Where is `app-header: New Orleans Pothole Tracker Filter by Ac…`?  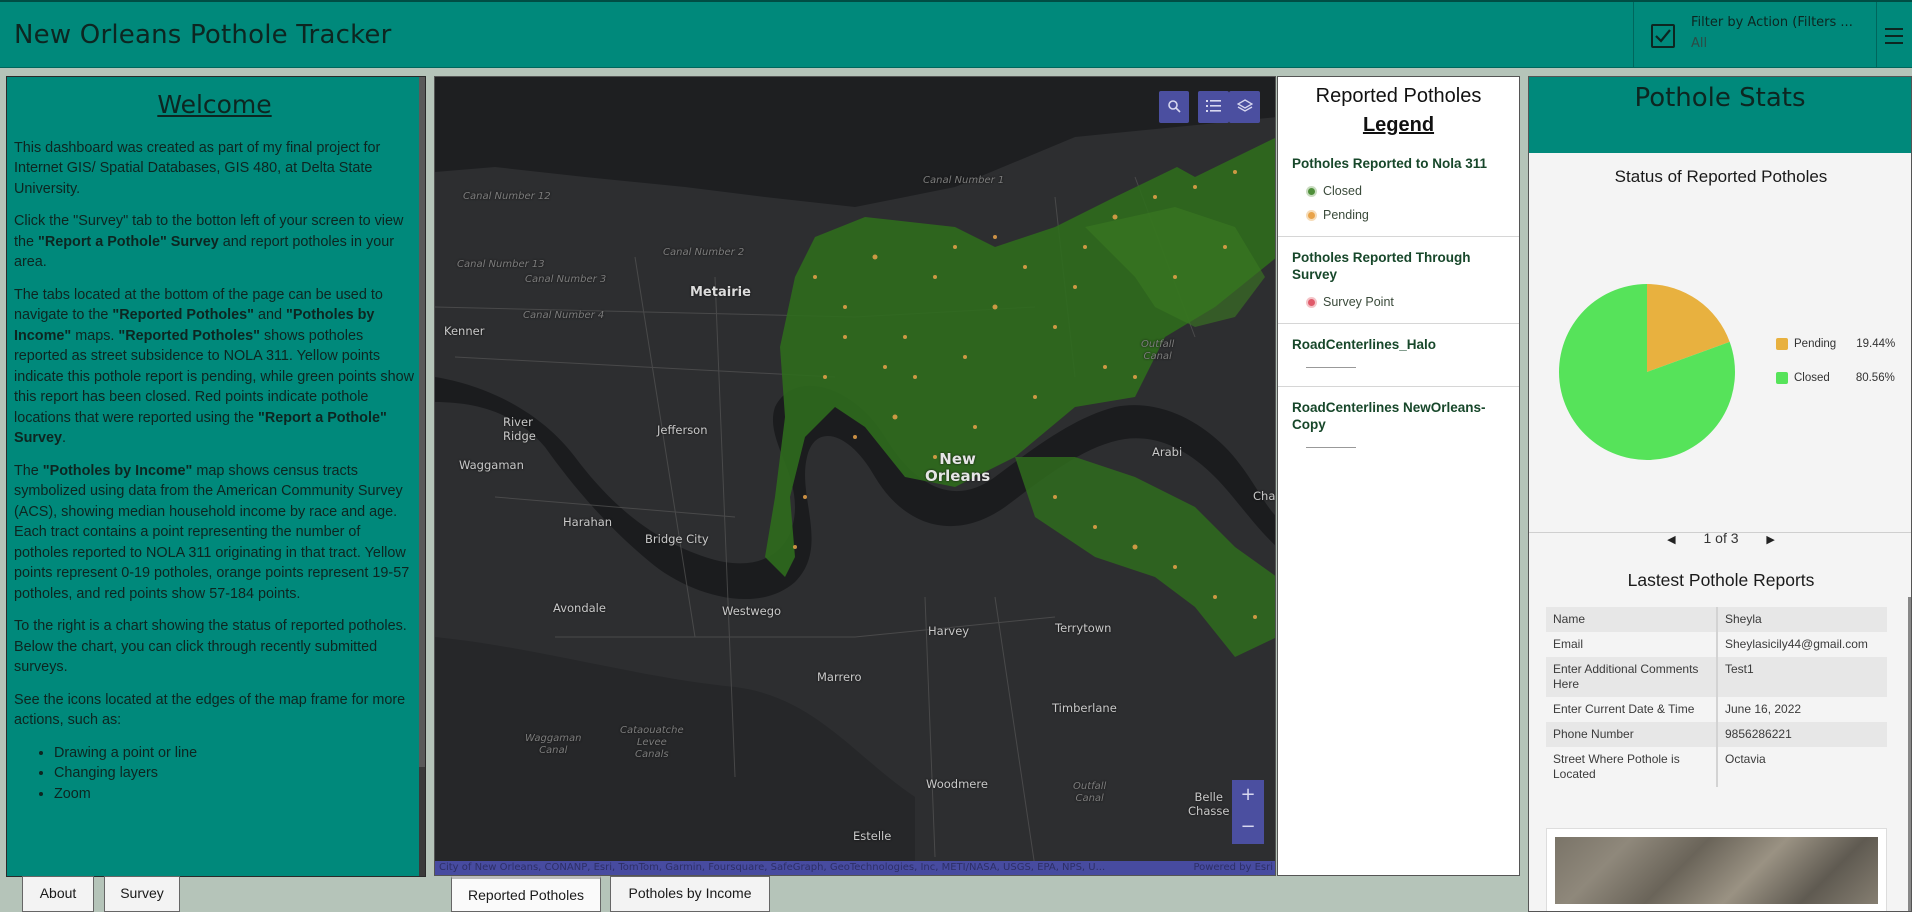 app-header: New Orleans Pothole Tracker Filter by Ac… is located at coordinates (956, 34).